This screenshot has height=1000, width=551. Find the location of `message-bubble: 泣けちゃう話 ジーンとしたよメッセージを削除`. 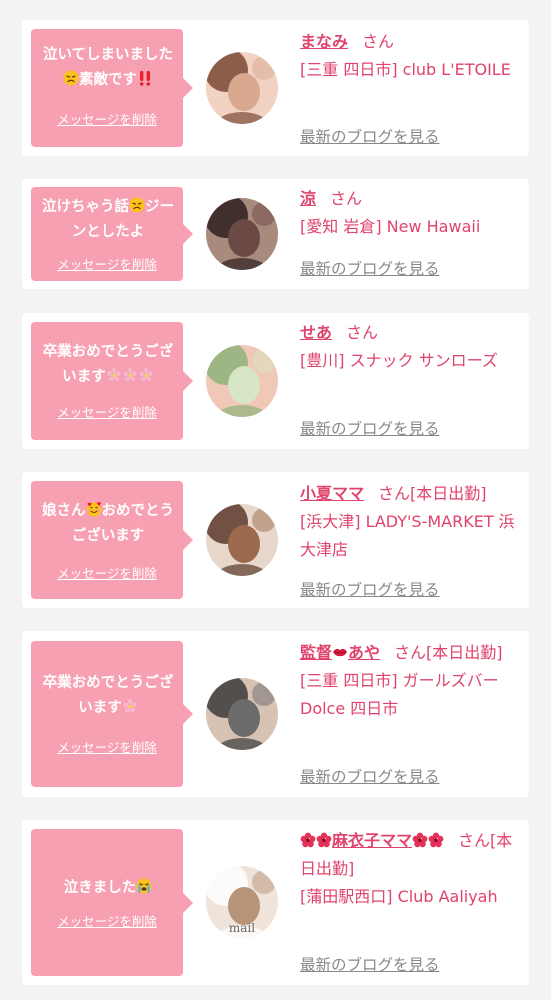

message-bubble: 泣けちゃう話 ジーンとしたよメッセージを削除 is located at coordinates (112, 234).